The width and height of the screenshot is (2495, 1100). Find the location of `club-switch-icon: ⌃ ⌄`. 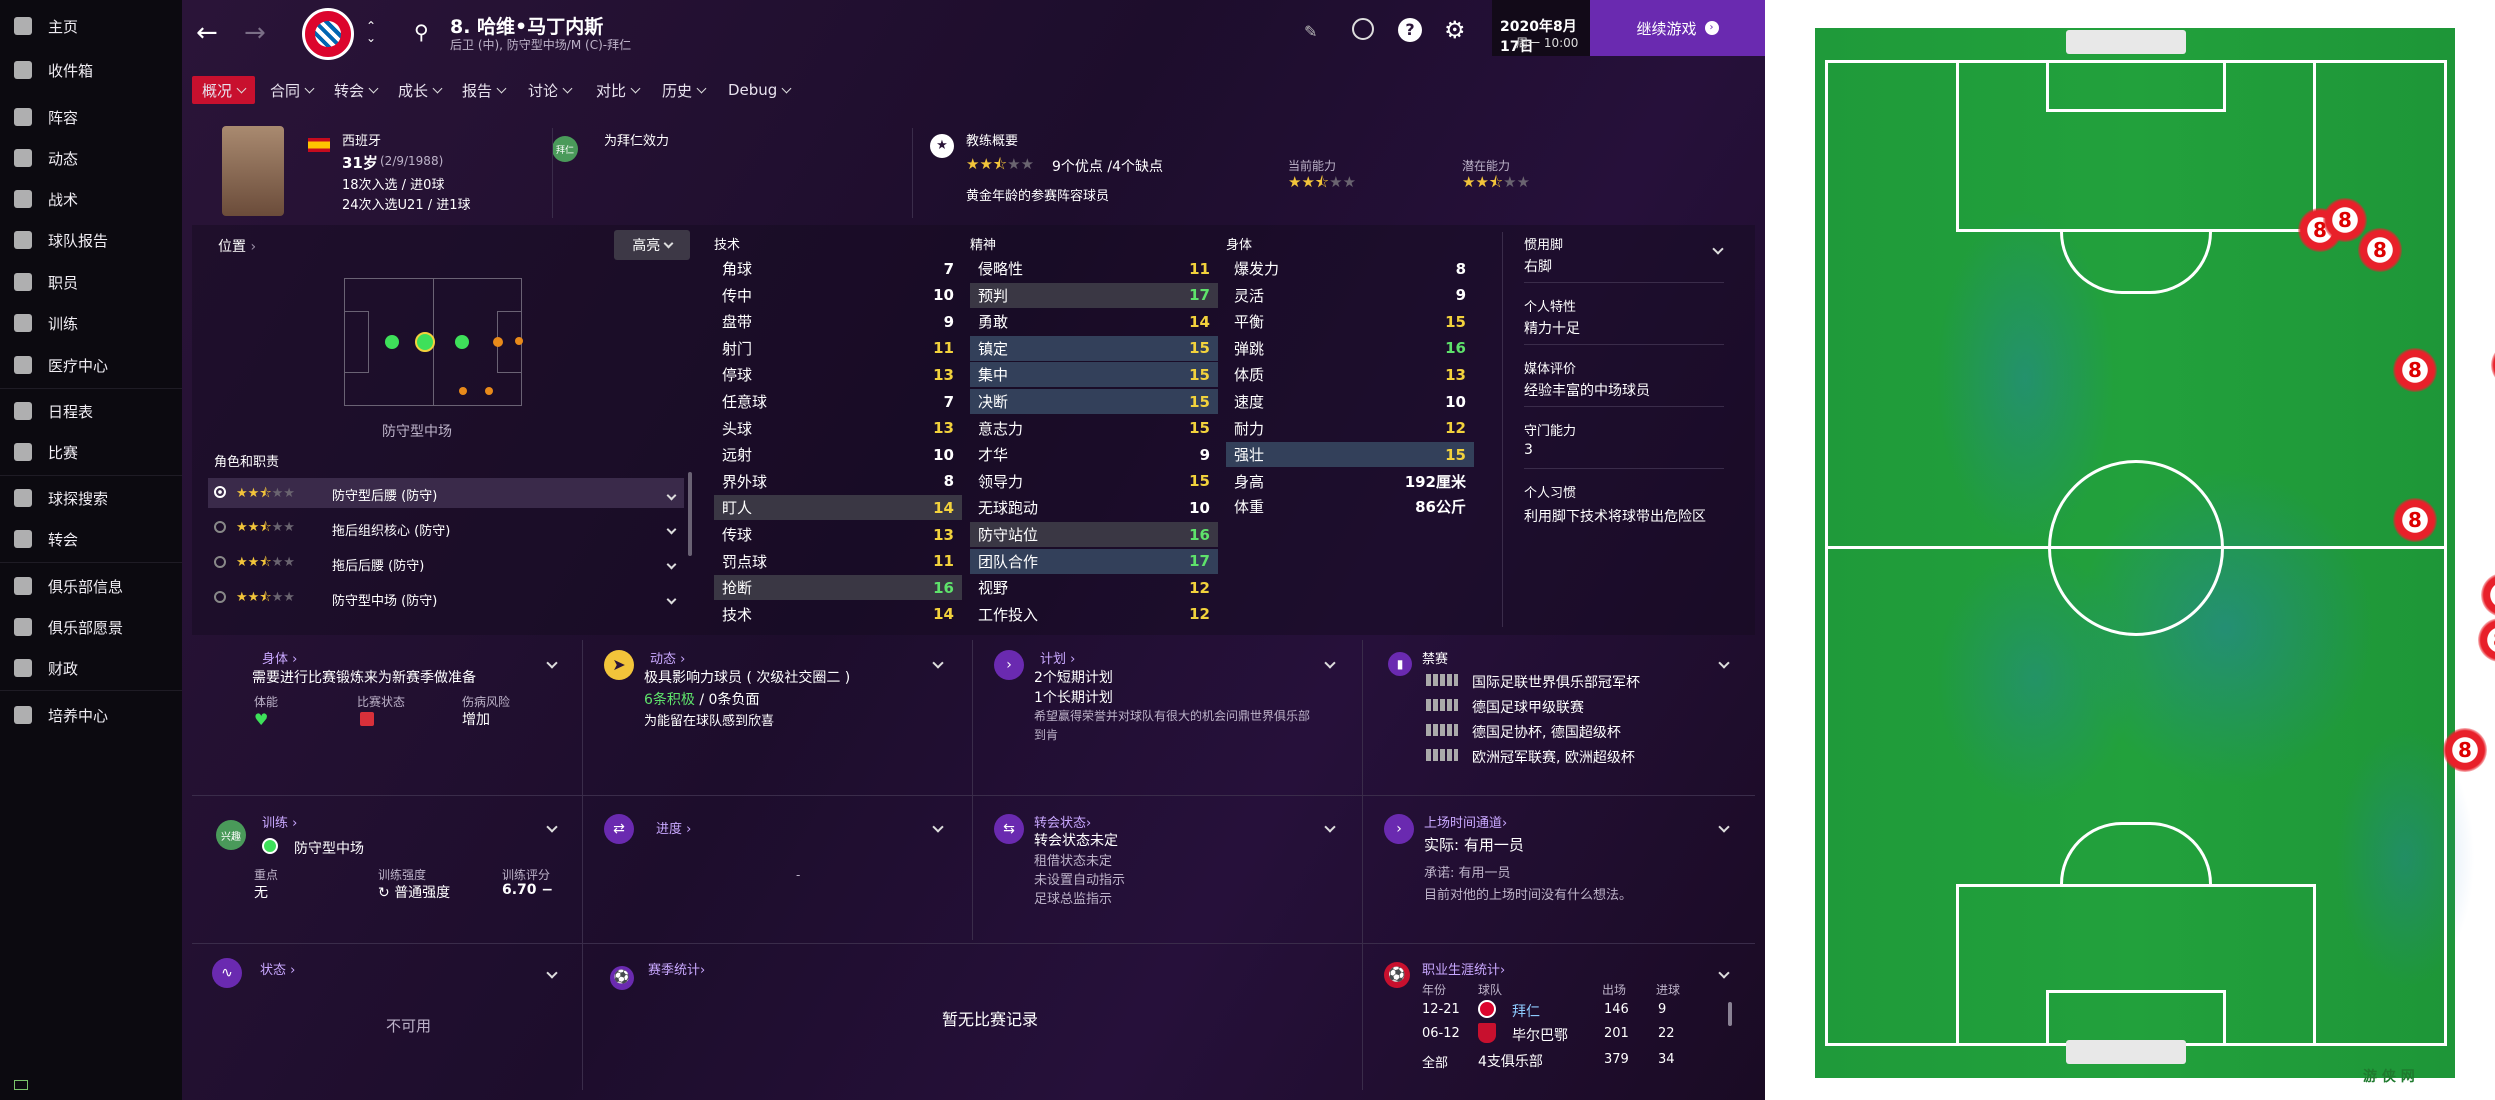

club-switch-icon: ⌃ ⌄ is located at coordinates (371, 32).